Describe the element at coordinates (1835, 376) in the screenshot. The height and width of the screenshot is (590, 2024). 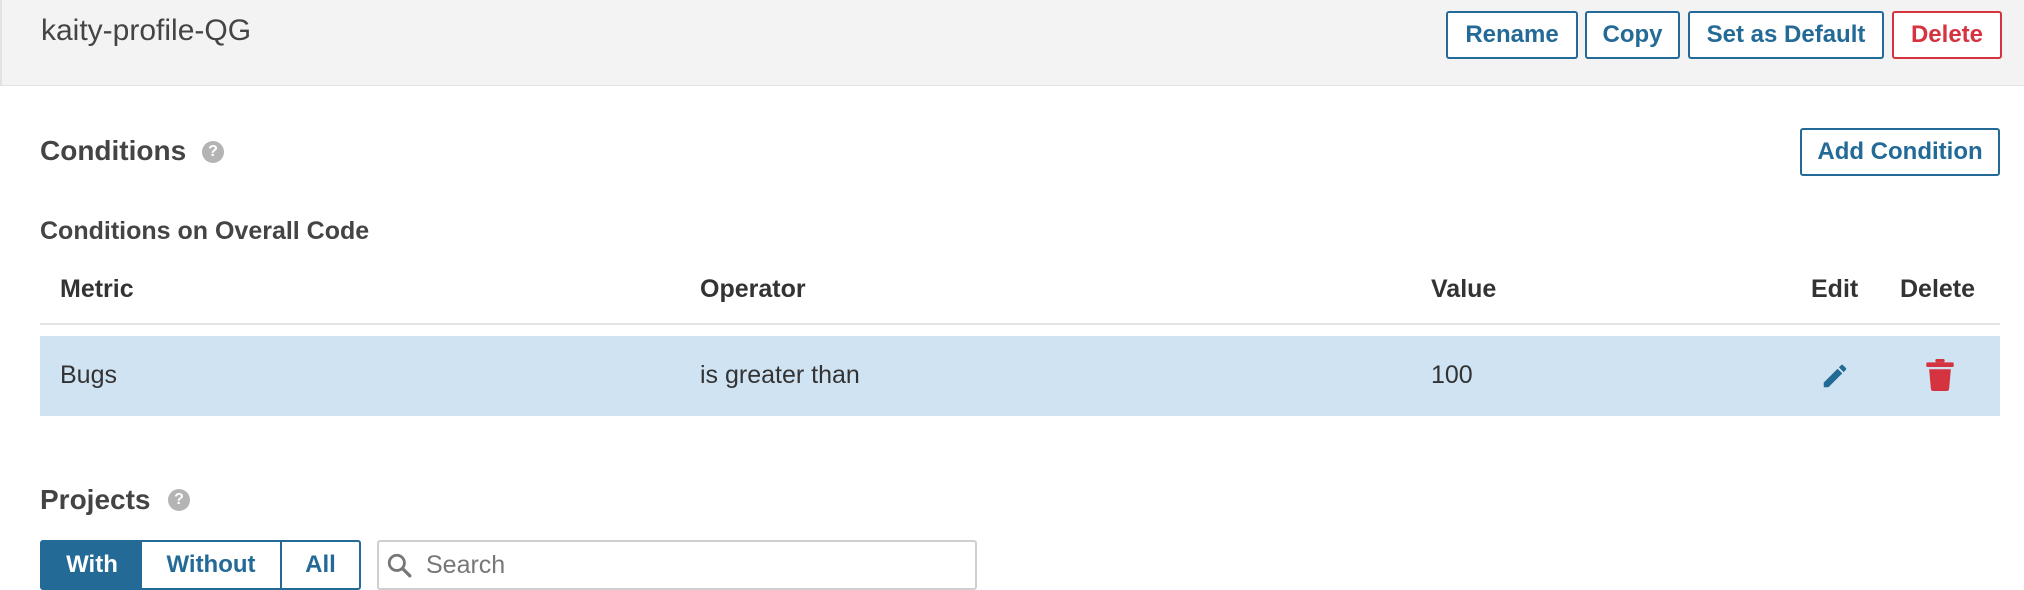
I see `pencil-icon` at that location.